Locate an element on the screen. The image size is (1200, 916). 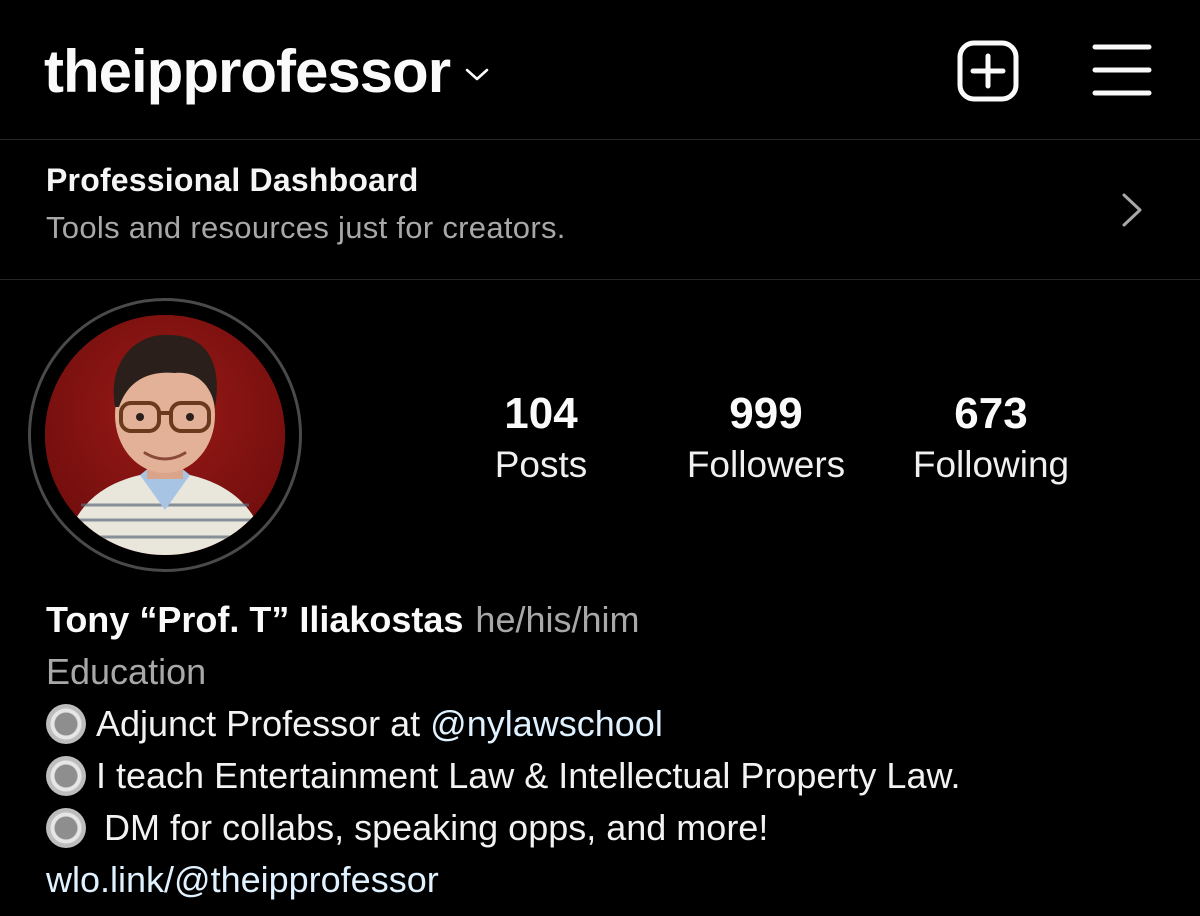
following-label: Following is located at coordinates (991, 464).